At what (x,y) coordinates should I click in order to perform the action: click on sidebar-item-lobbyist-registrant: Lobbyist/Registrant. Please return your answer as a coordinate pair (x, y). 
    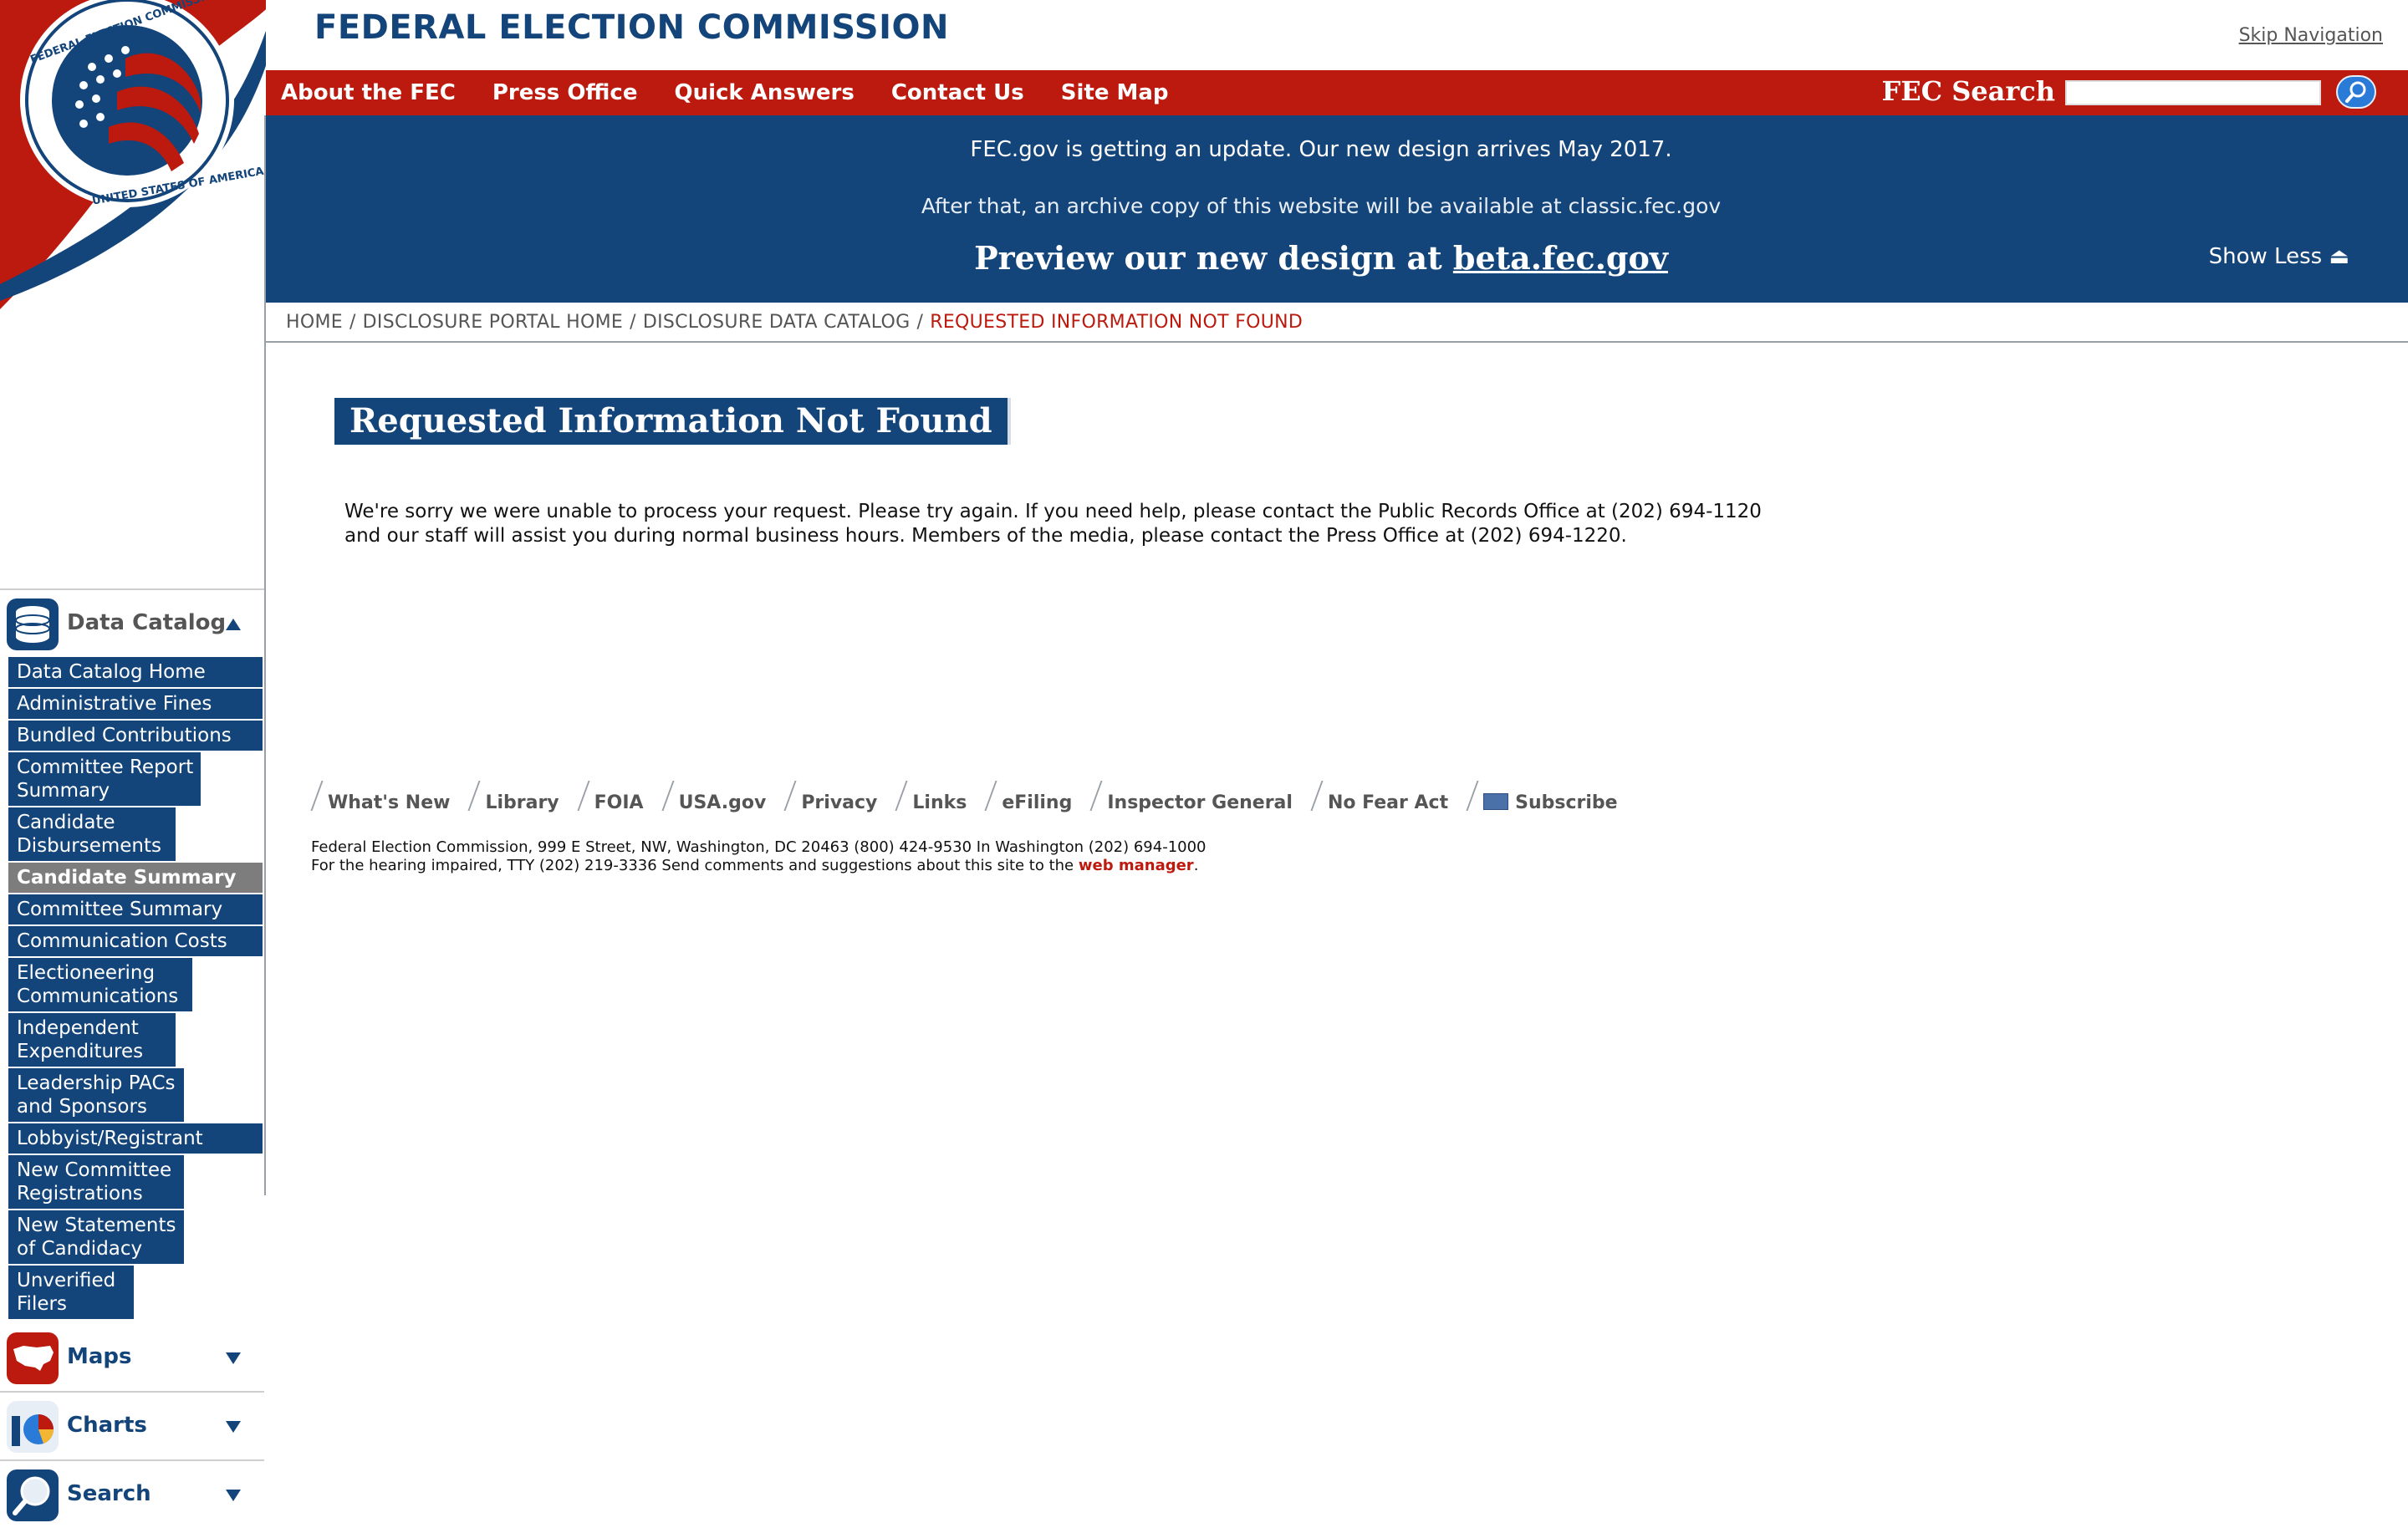
    Looking at the image, I should click on (136, 1139).